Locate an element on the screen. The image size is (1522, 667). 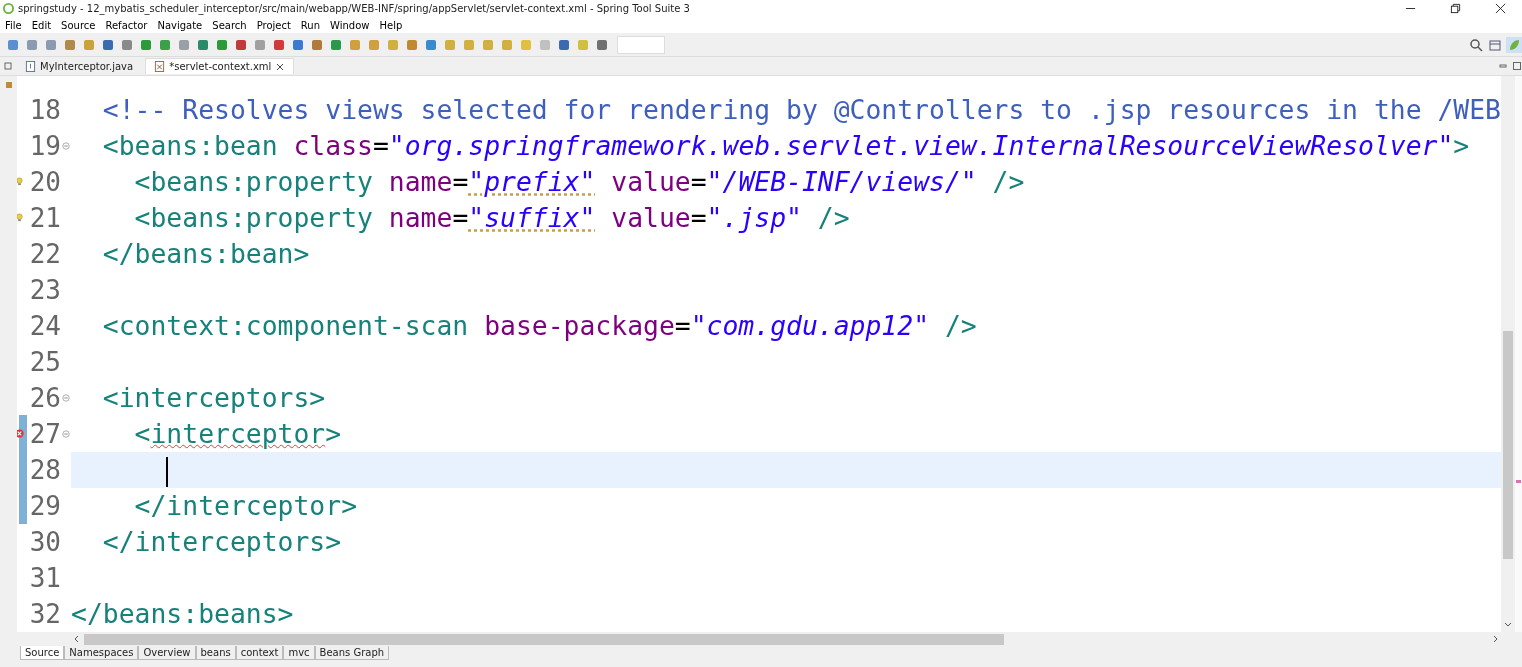
line-number: 29 is located at coordinates (45, 506).